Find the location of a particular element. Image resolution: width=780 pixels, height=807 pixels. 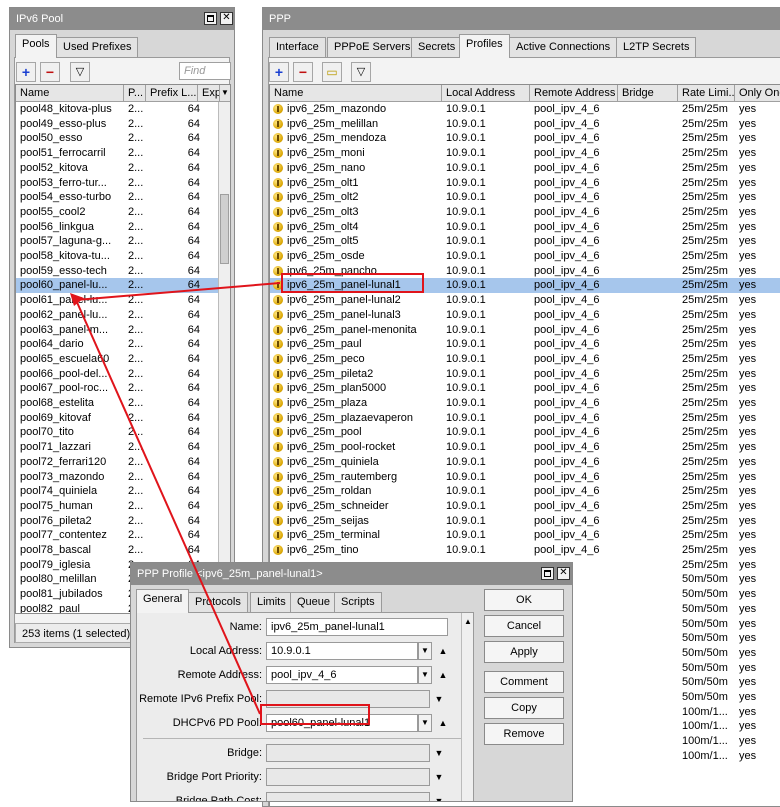

pool-scrollbar is located at coordinates (224, 357).